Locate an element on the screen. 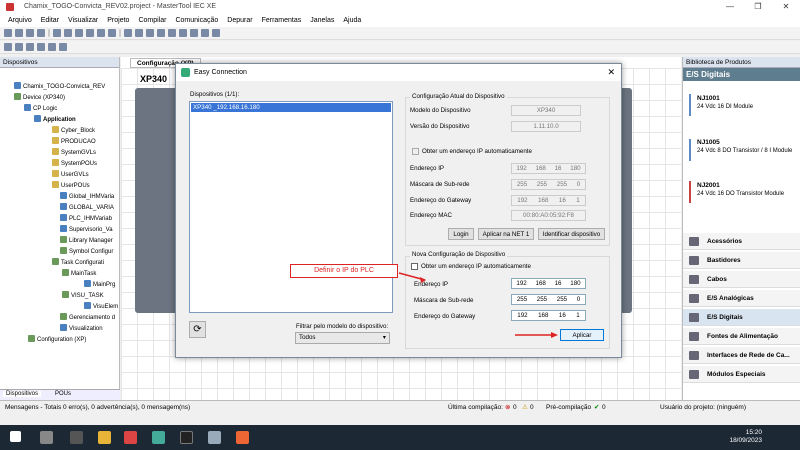  tree-item-task: VISU_TASK is located at coordinates (83, 296).